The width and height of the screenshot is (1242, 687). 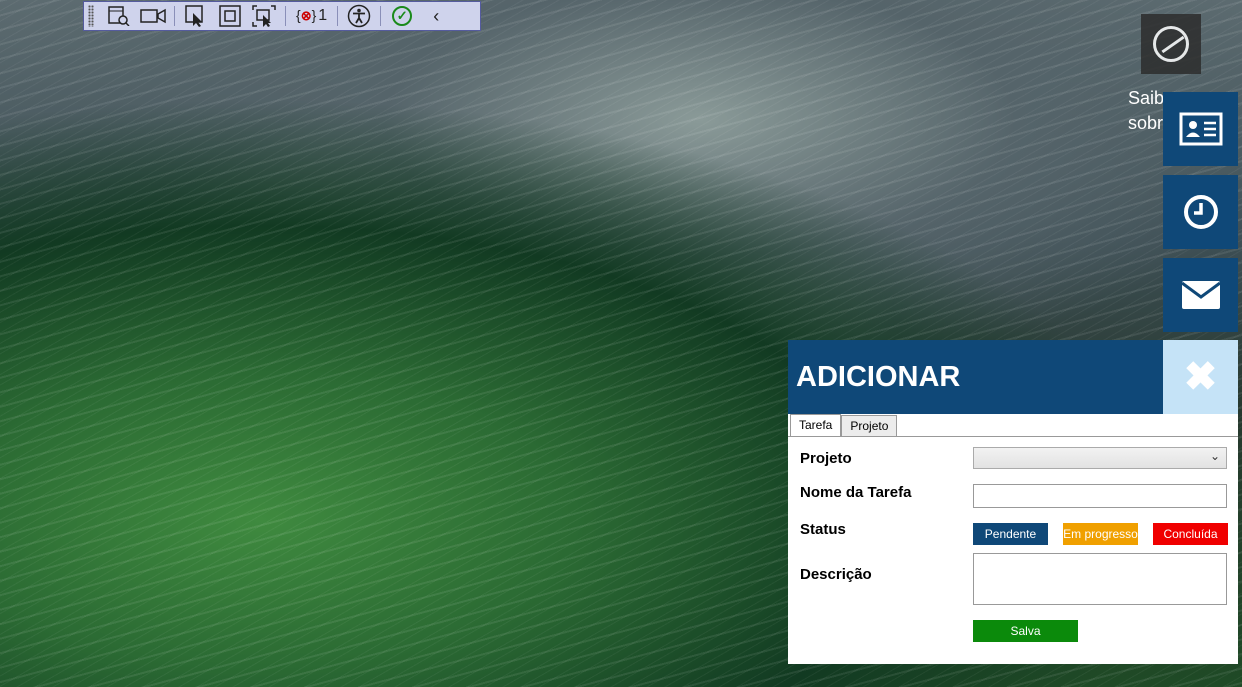 I want to click on status-em-progresso-button: Em progresso, so click(x=1100, y=534).